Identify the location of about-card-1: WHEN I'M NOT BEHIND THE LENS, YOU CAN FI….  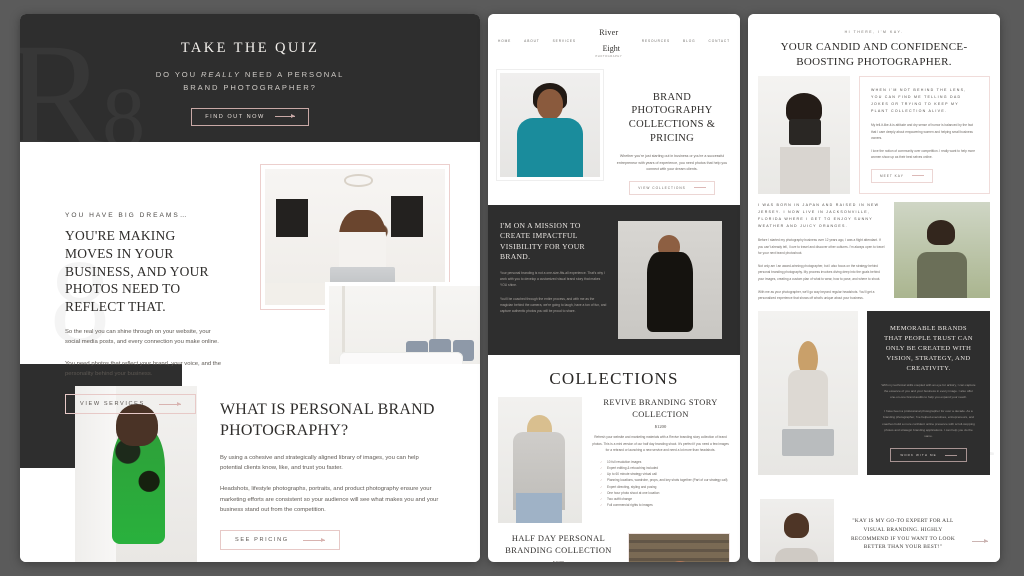
(924, 135).